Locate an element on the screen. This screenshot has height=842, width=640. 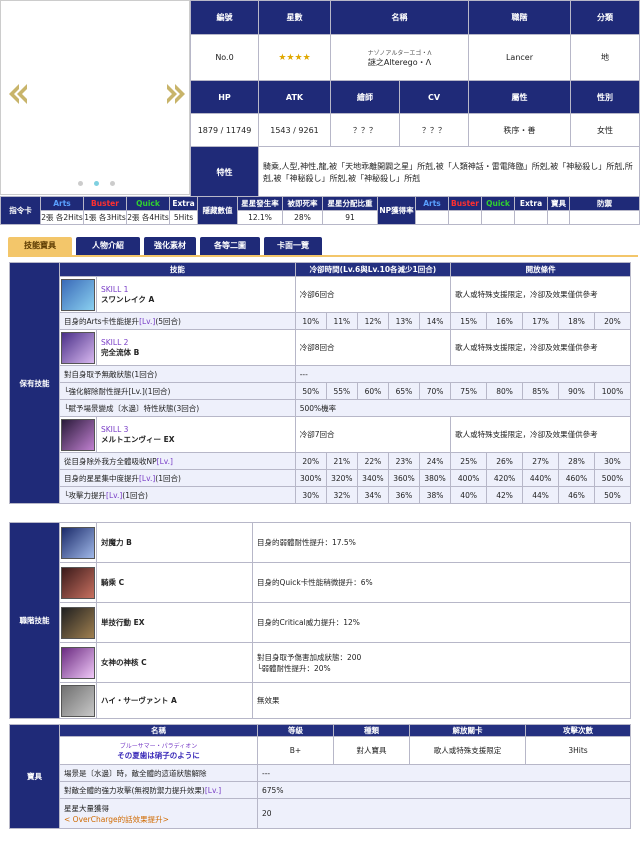
class-skill5-desc: 無效果 is located at coordinates (441, 700).